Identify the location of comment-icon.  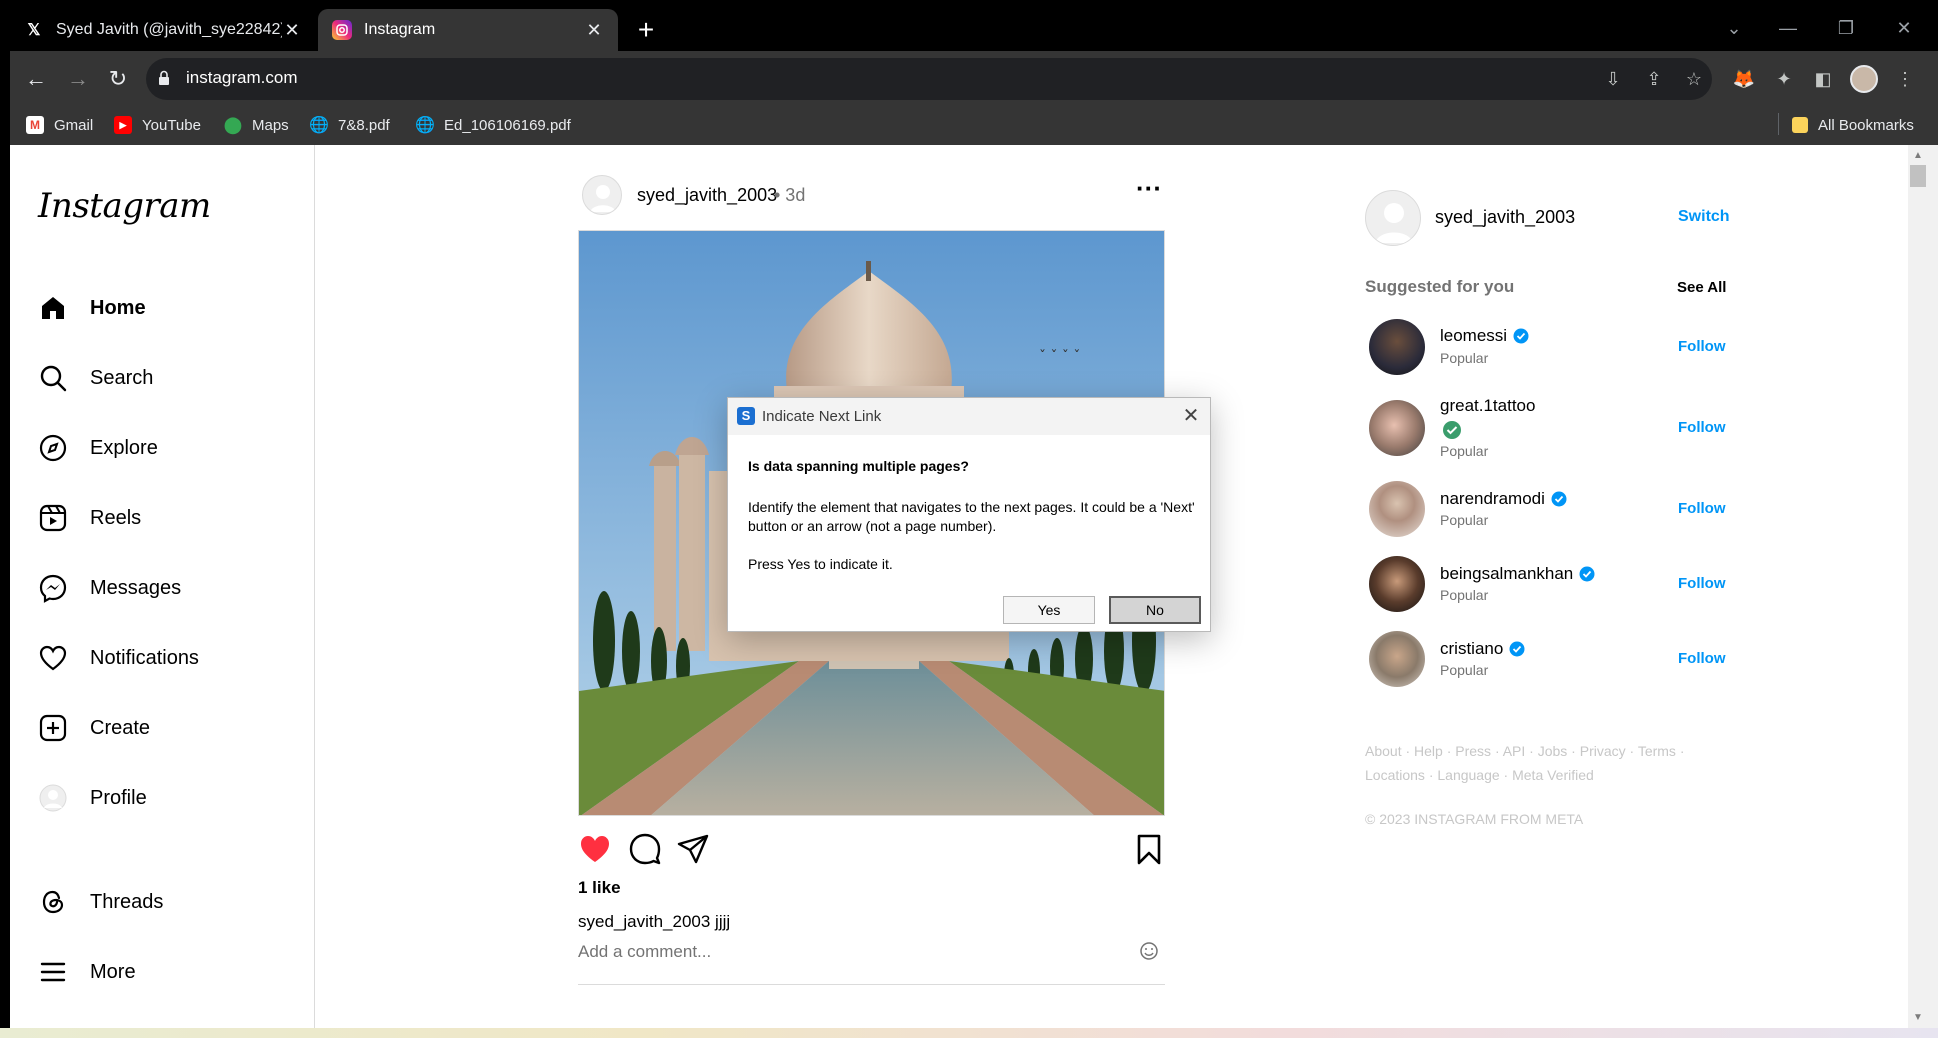
(645, 849).